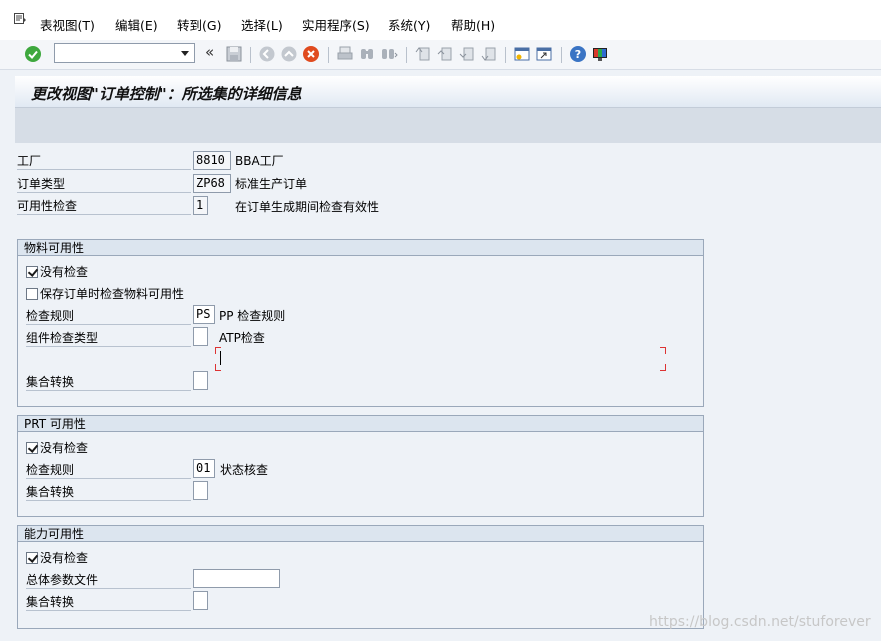 The width and height of the screenshot is (881, 641). I want to click on overall-profile-field, so click(236, 578).